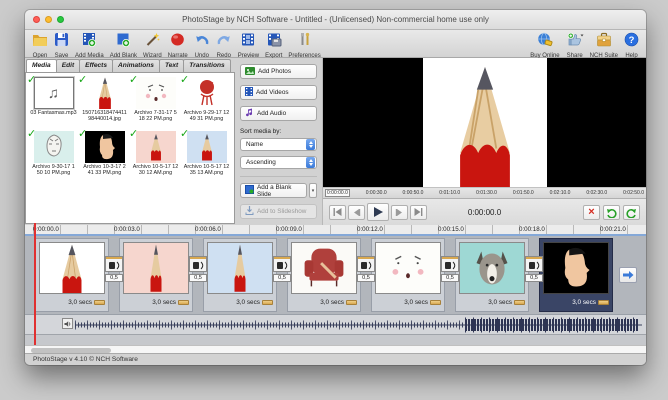 The image size is (668, 400). What do you see at coordinates (278, 211) in the screenshot?
I see `add-to-slideshow-button: Add to Slideshow` at bounding box center [278, 211].